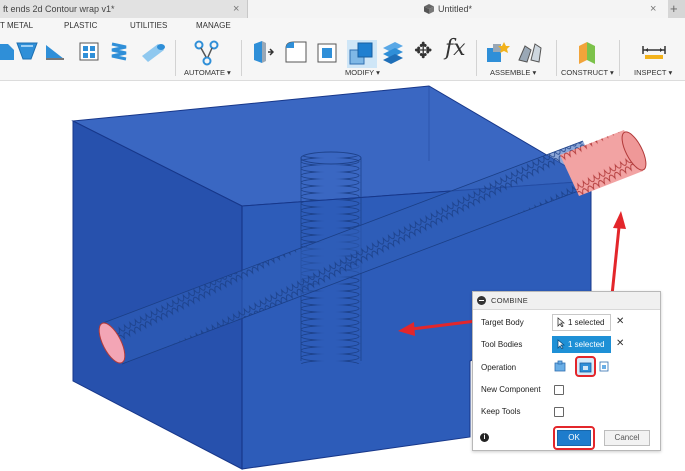 Image resolution: width=685 pixels, height=471 pixels. Describe the element at coordinates (498, 52) in the screenshot. I see `new-component-icon` at that location.